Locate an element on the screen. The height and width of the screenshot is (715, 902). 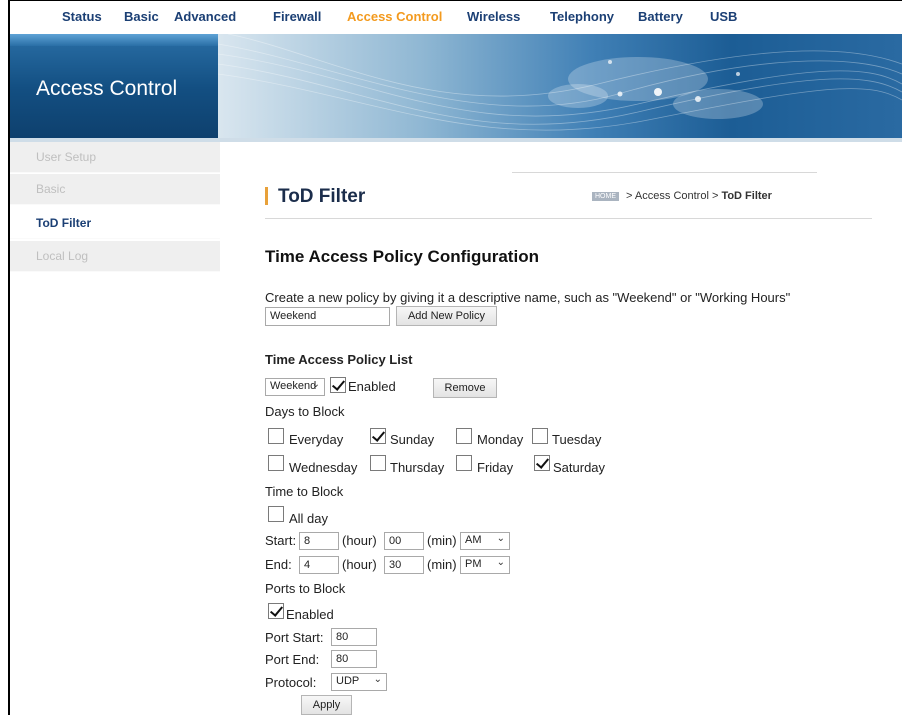
sidebar-item-label: ToD Filter is located at coordinates (64, 223).